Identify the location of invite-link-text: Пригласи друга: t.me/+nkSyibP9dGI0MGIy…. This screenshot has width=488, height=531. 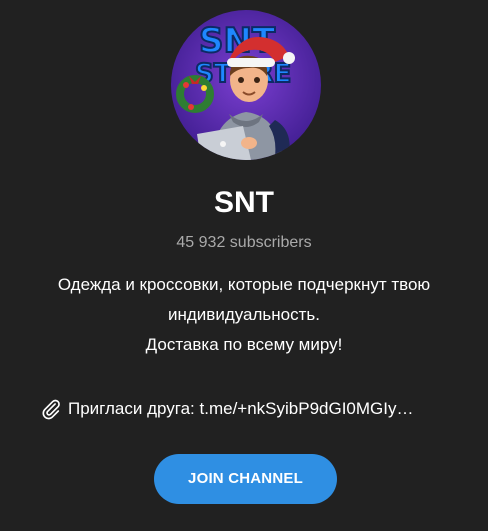
(241, 409).